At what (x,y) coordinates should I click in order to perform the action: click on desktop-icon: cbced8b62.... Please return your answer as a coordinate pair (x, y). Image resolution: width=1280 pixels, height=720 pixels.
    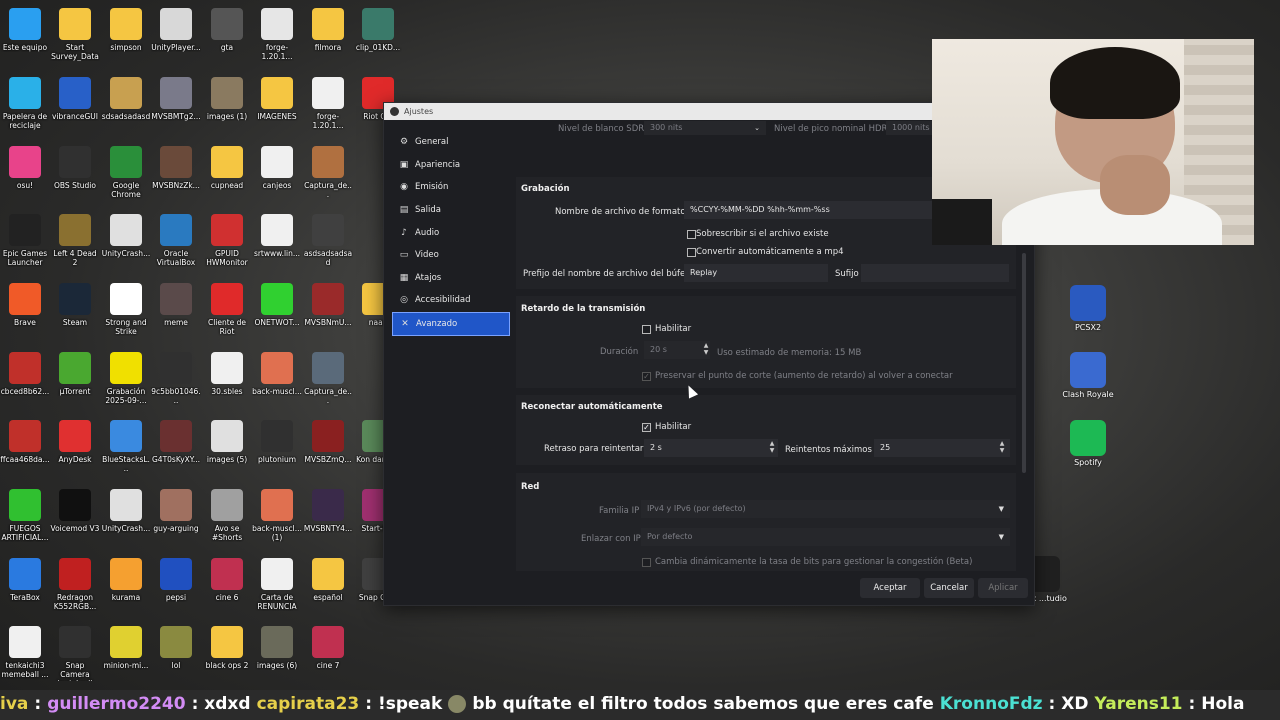
    Looking at the image, I should click on (25, 374).